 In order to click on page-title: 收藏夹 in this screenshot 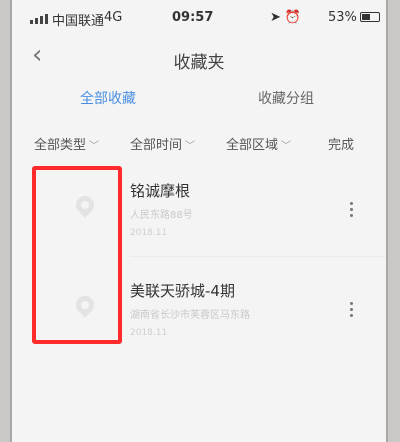, I will do `click(199, 63)`.